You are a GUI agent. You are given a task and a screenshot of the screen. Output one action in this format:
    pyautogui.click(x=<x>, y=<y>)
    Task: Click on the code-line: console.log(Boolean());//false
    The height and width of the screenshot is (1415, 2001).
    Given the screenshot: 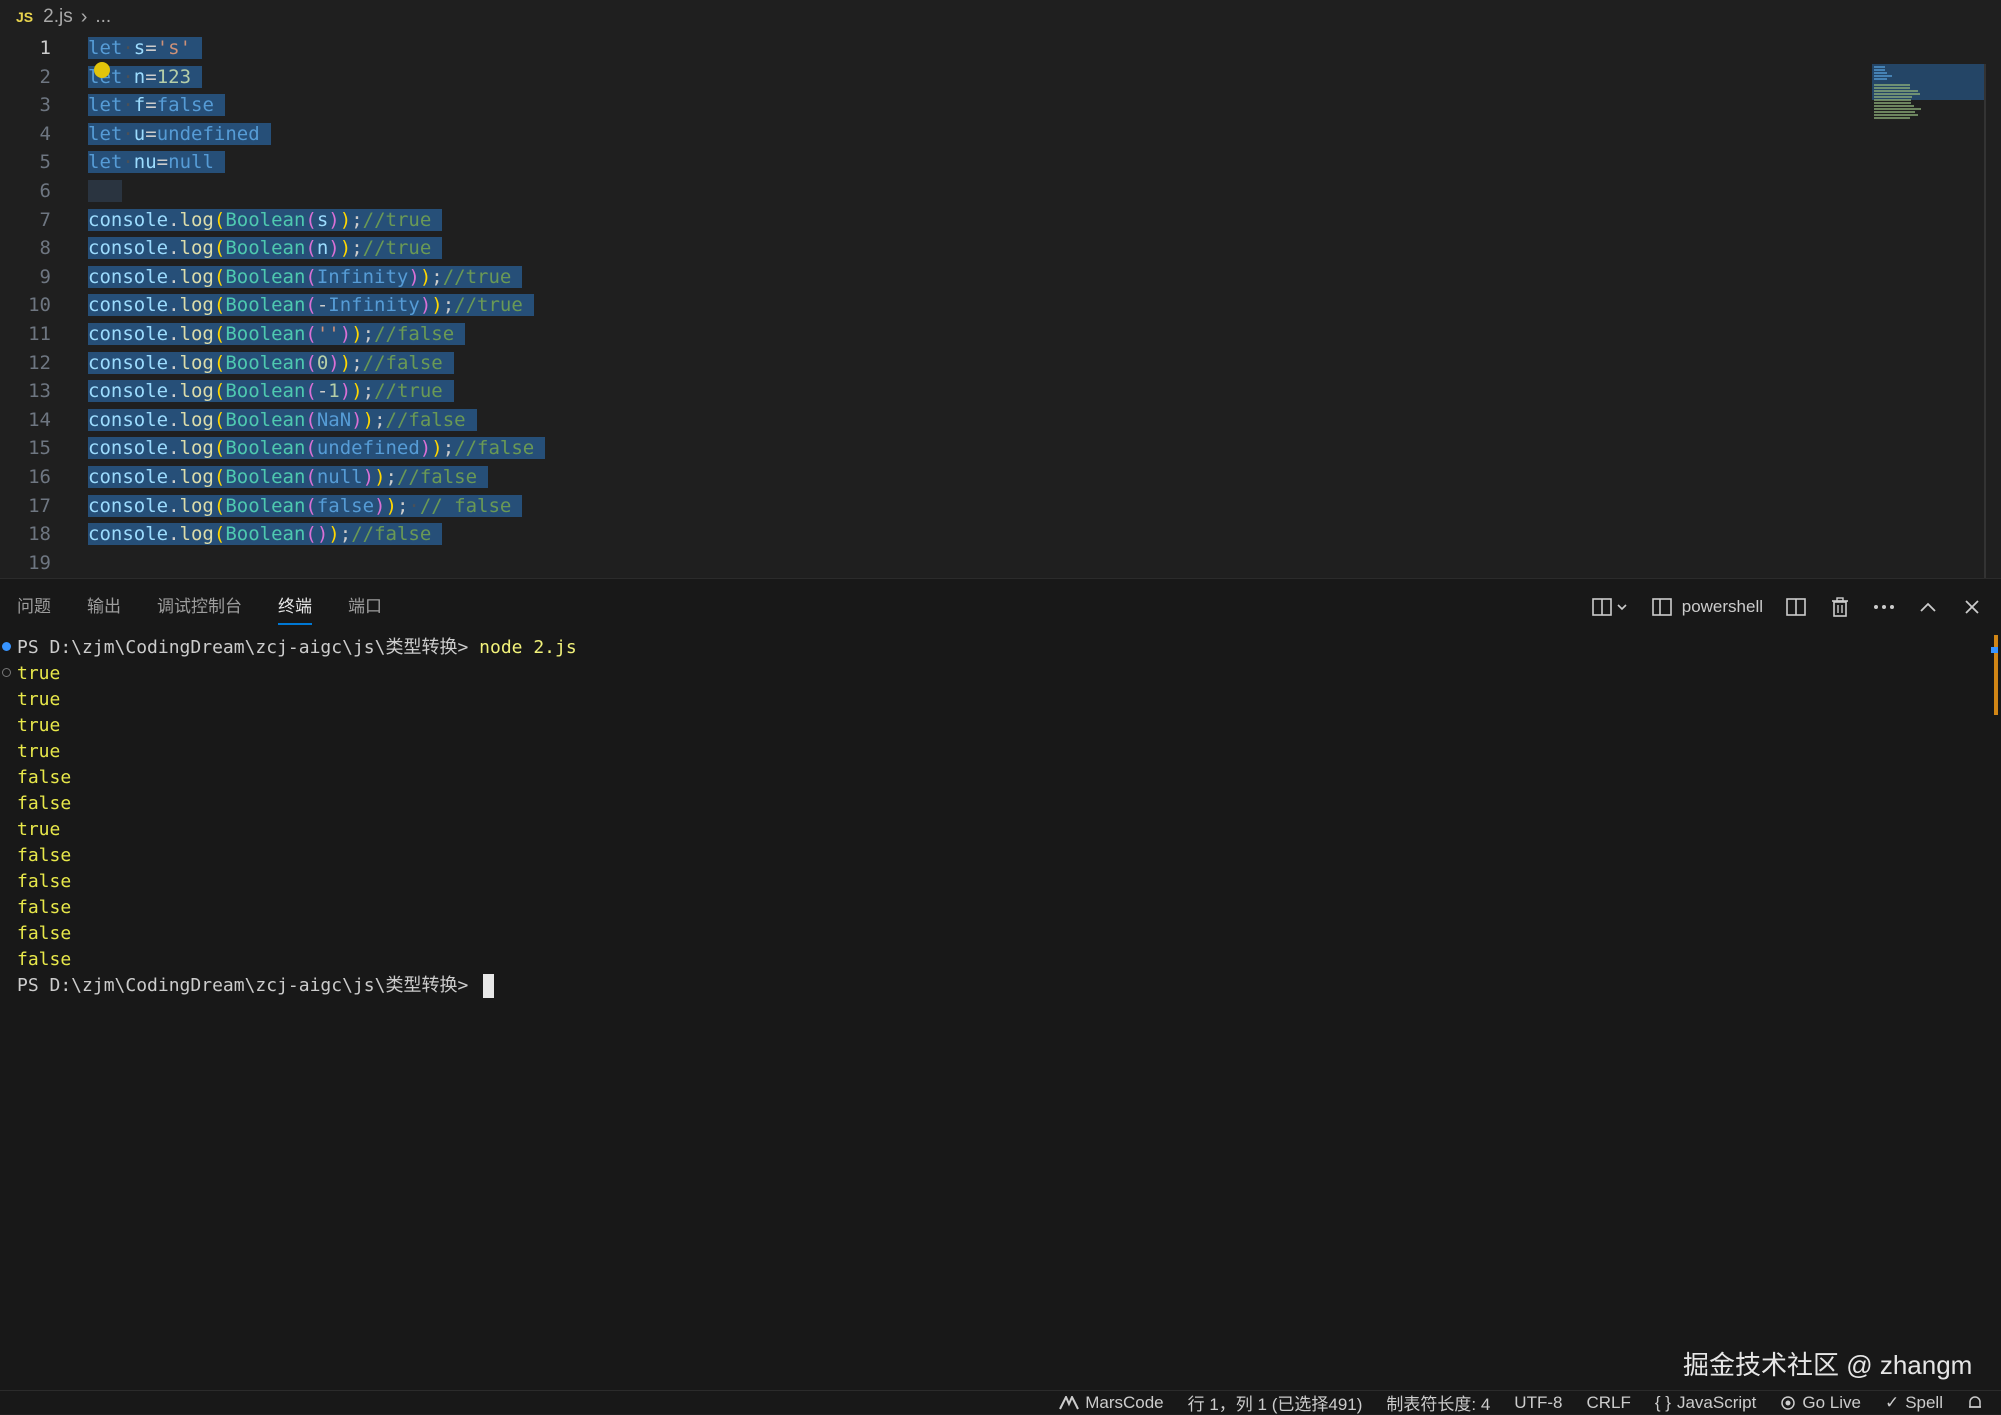 What is the action you would take?
    pyautogui.click(x=316, y=534)
    